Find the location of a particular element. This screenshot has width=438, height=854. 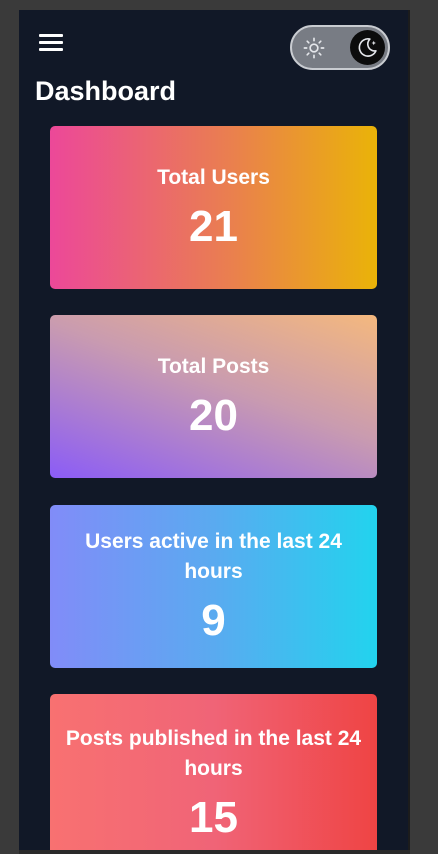

theme-toggle is located at coordinates (340, 47).